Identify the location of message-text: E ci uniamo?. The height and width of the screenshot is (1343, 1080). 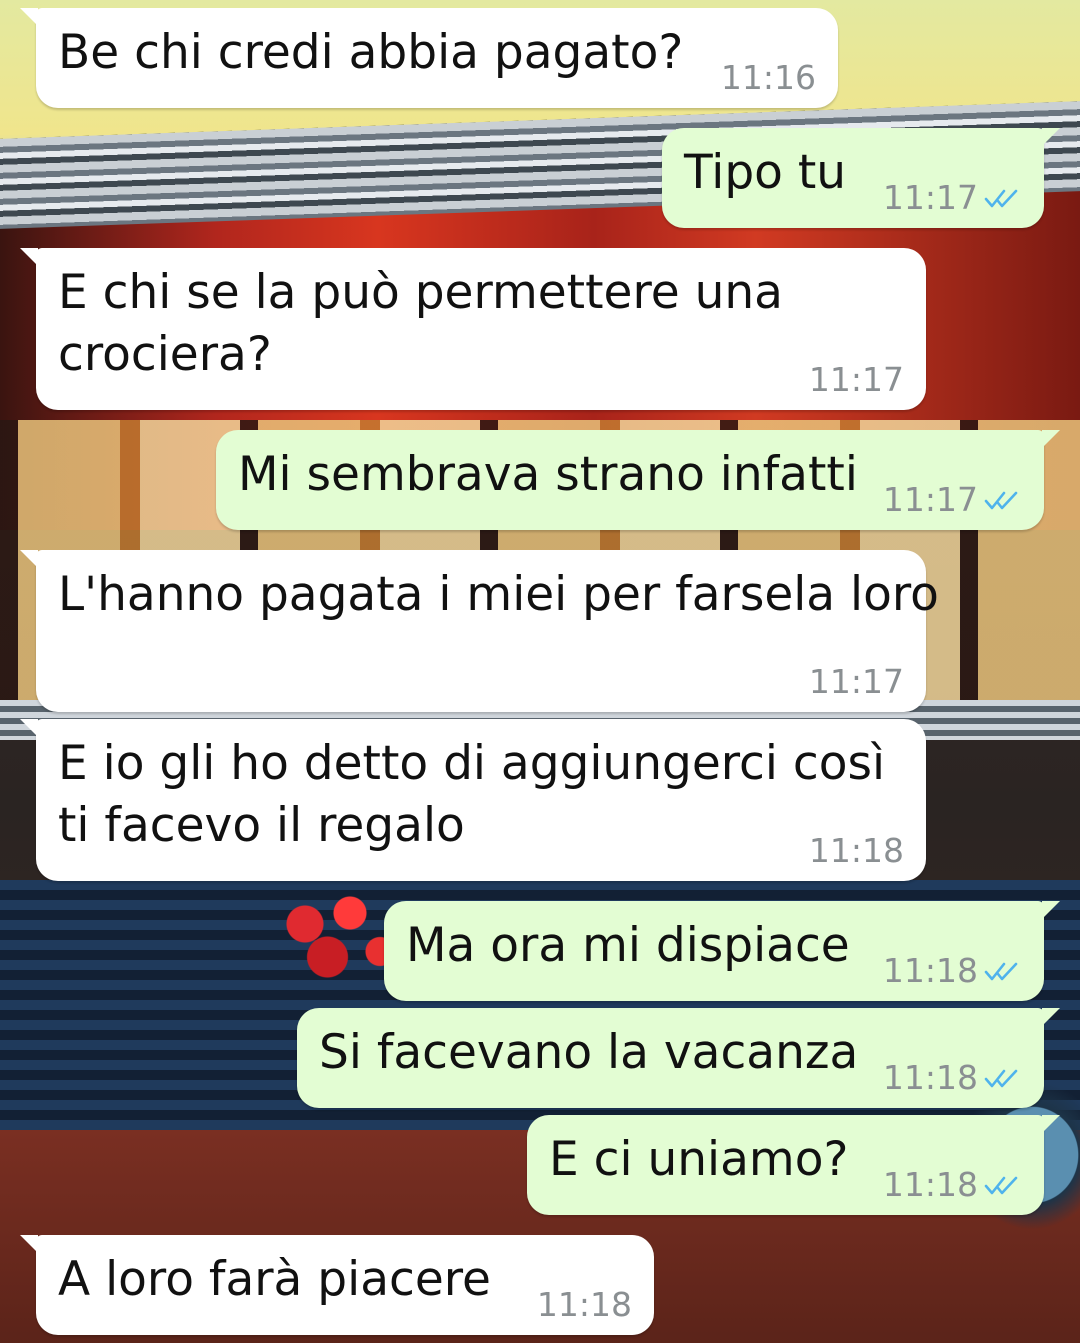
(699, 1159).